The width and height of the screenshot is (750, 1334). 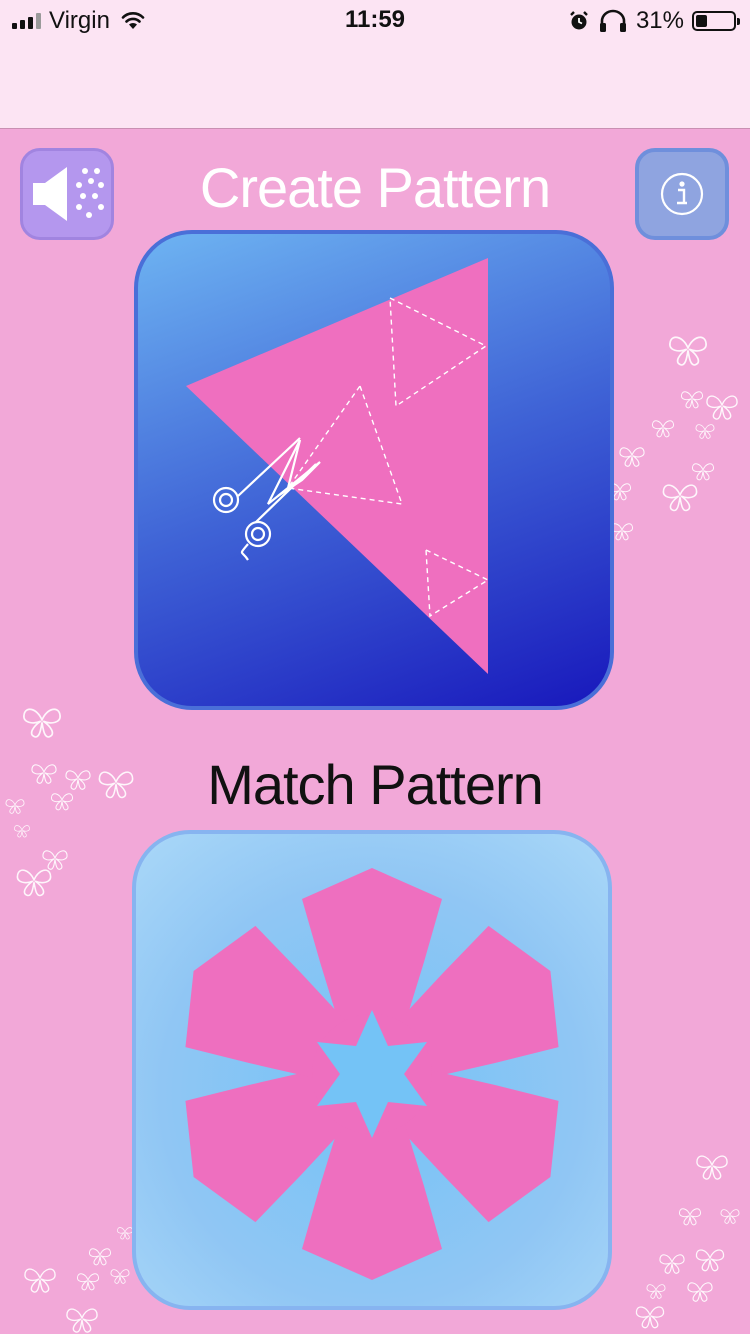 I want to click on battery-percent: 31%, so click(x=659, y=20).